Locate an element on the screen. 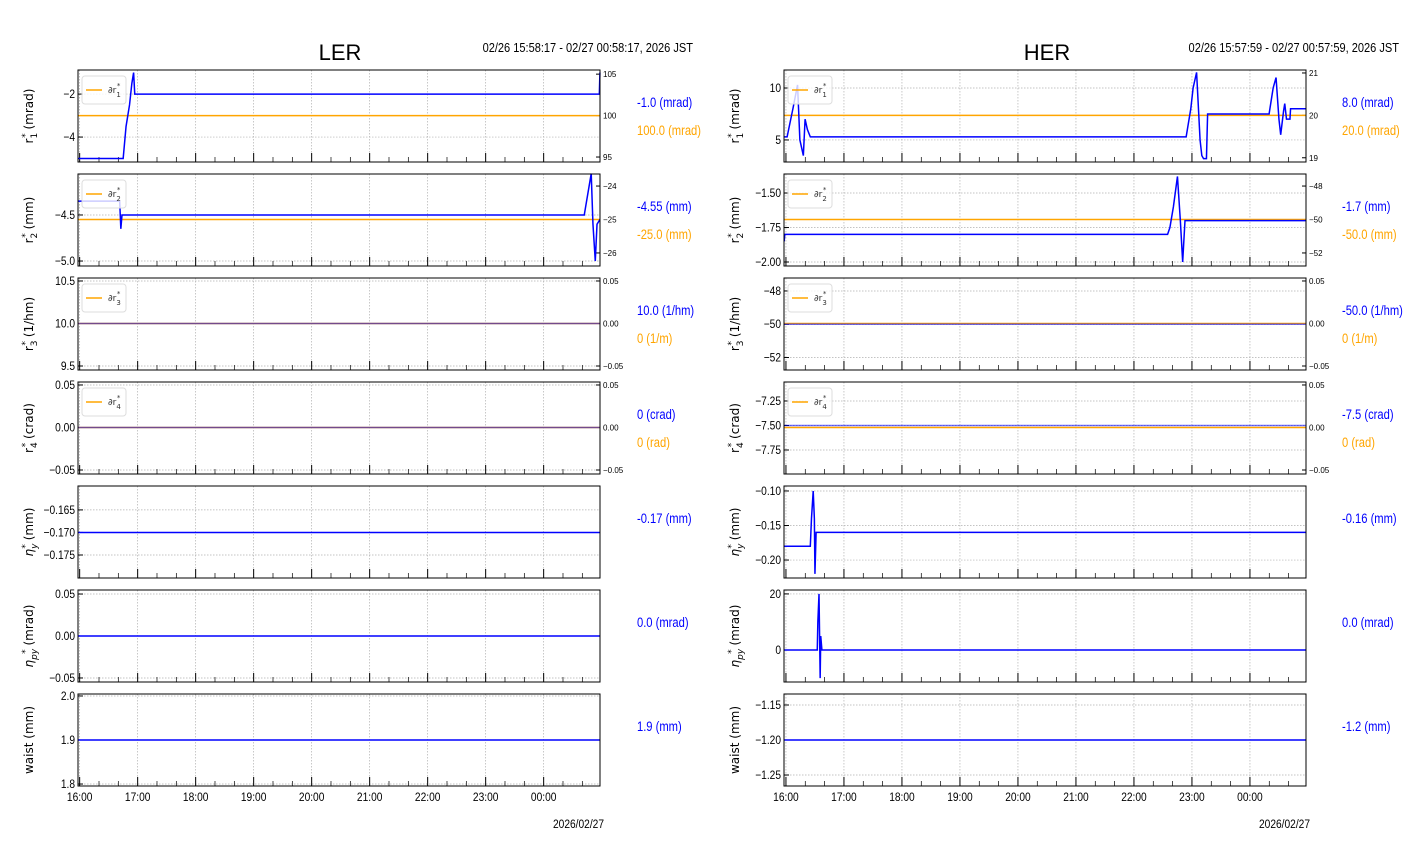 This screenshot has height=864, width=1412. y-axis-label: waist (mm) is located at coordinates (735, 740).